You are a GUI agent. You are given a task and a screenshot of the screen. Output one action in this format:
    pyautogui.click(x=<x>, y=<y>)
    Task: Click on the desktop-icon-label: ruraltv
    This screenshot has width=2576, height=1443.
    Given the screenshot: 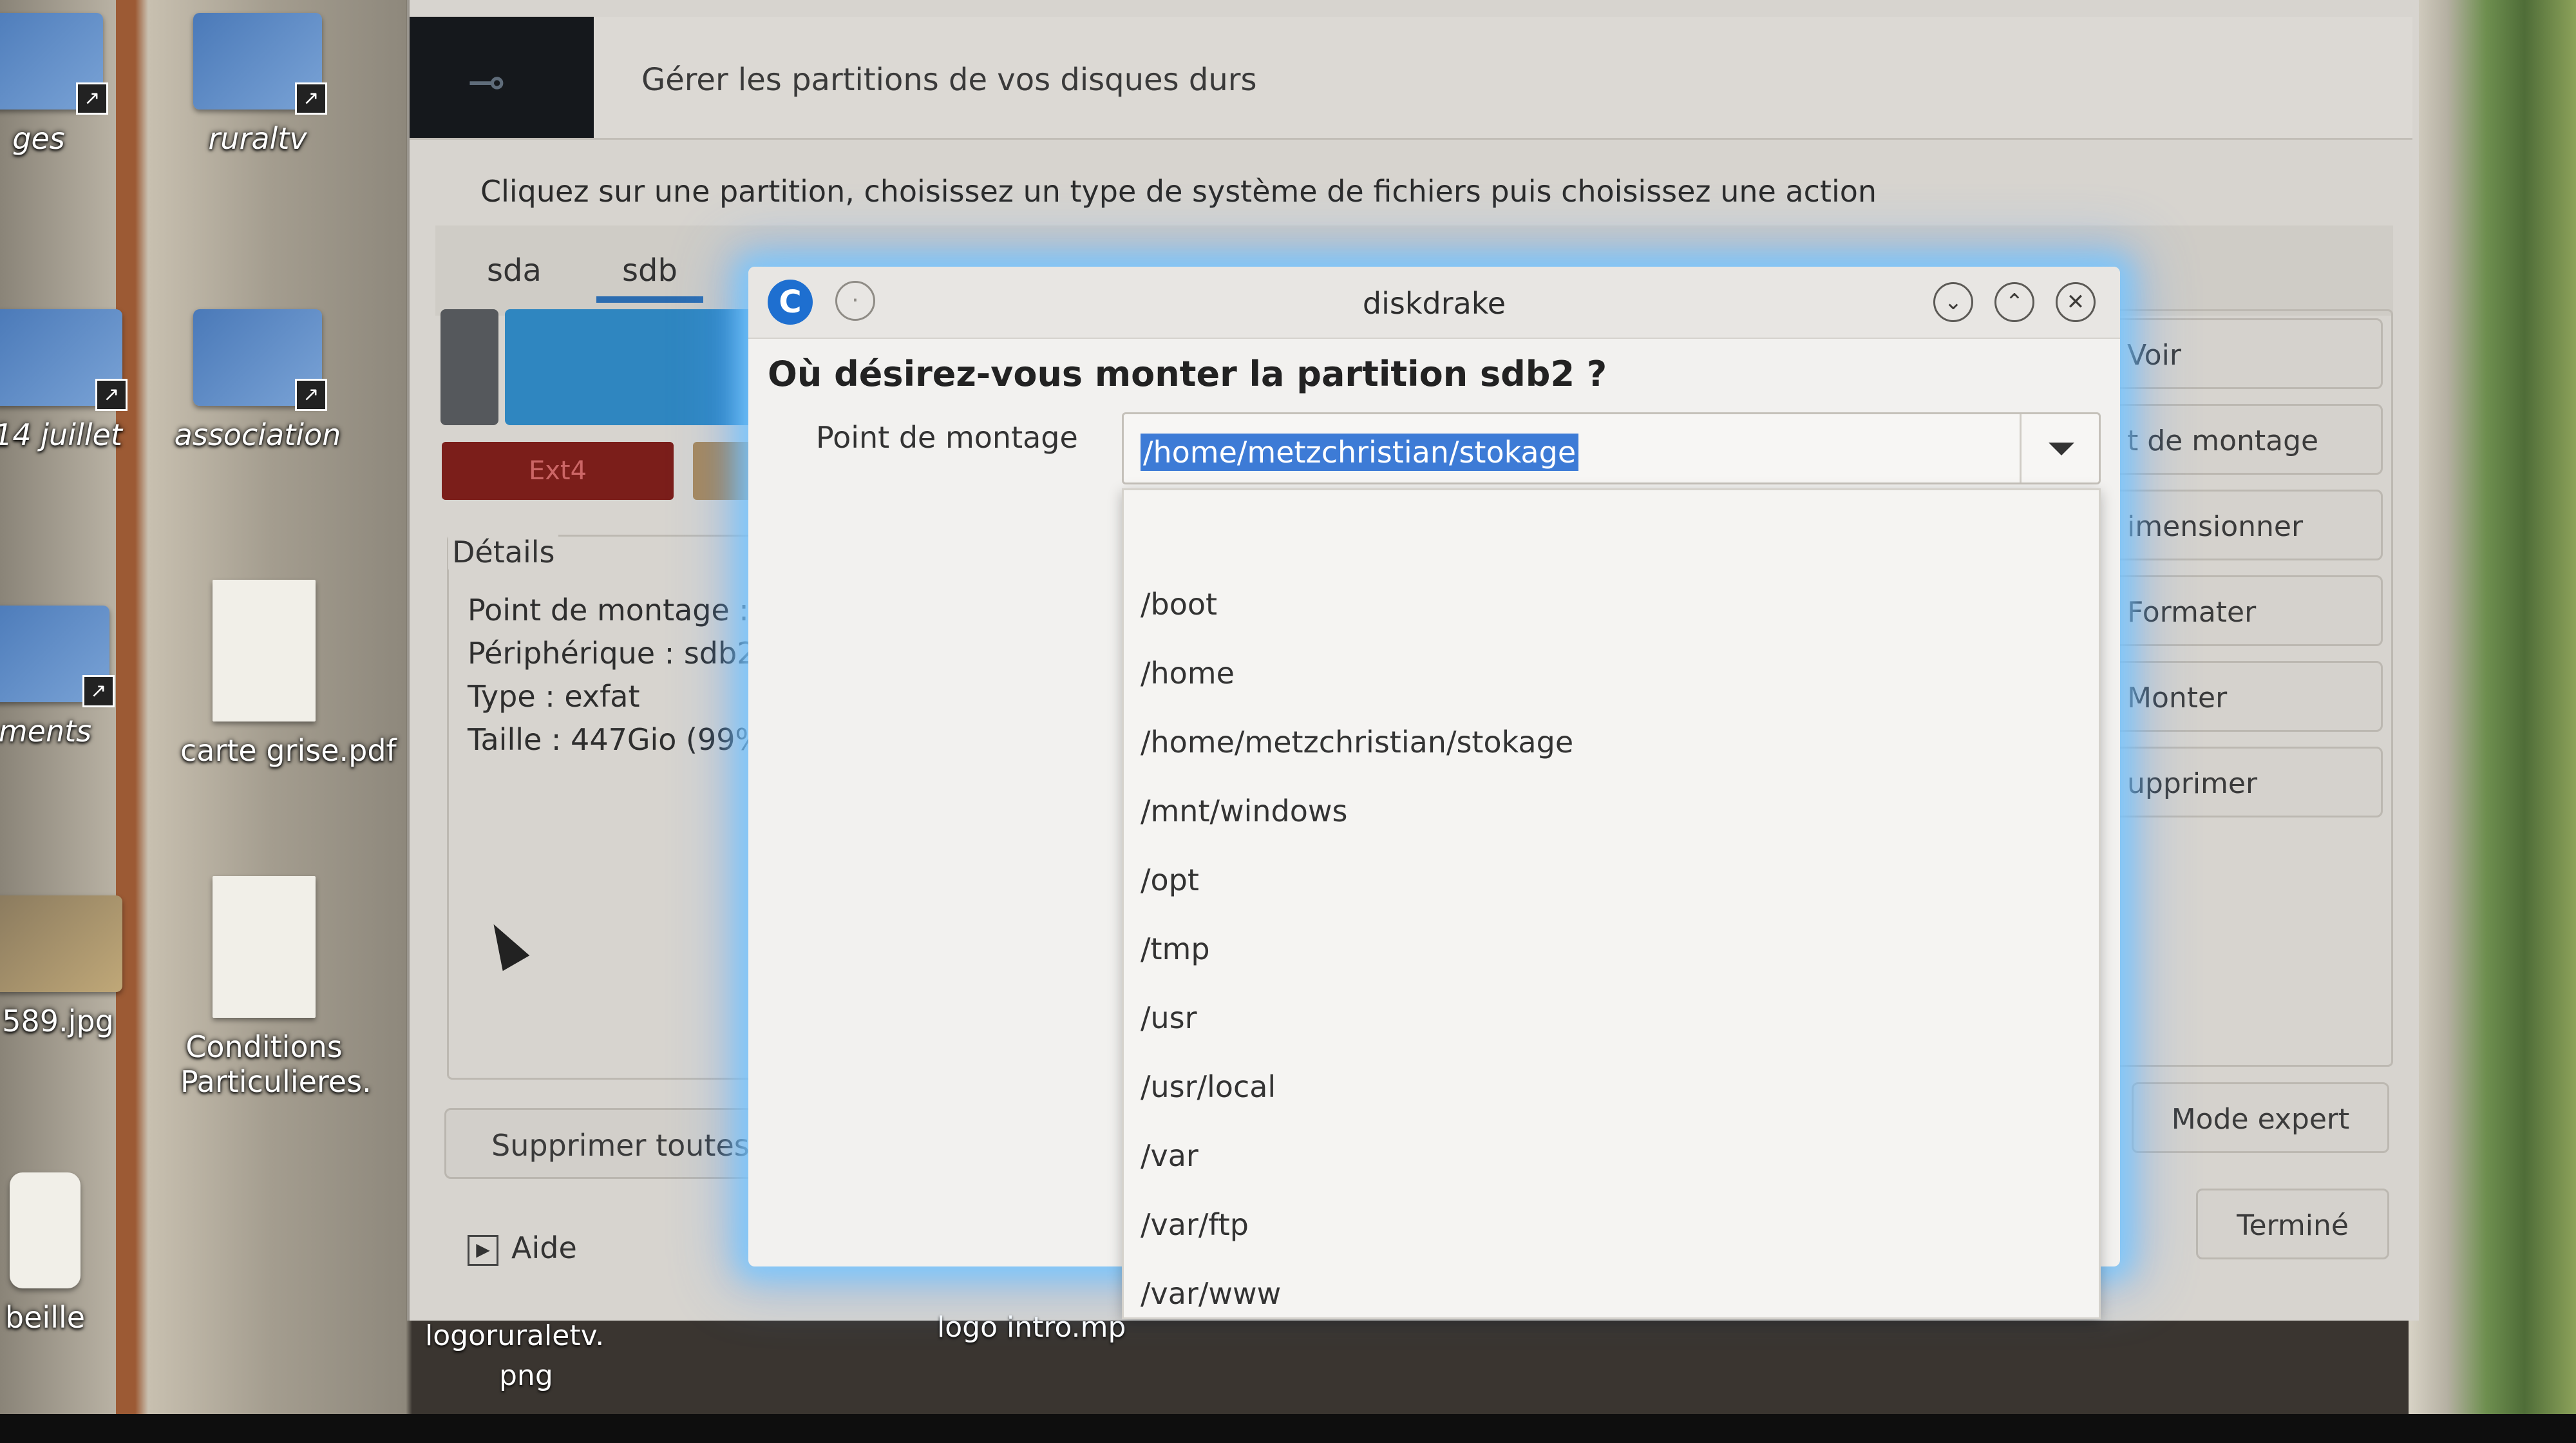 What is the action you would take?
    pyautogui.click(x=257, y=138)
    